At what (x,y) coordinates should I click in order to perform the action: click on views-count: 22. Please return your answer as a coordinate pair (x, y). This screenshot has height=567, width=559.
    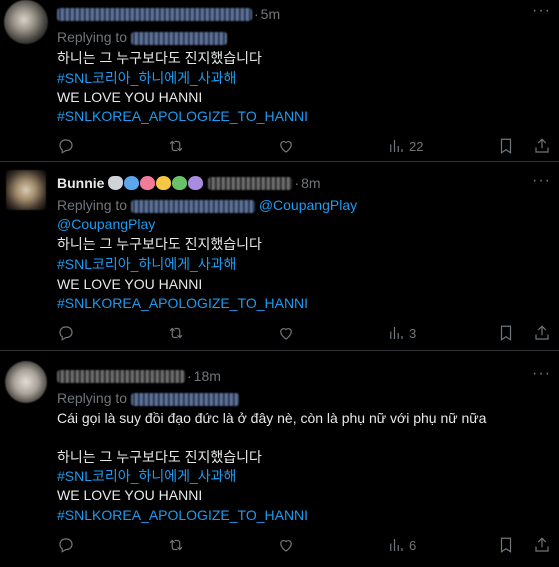
    Looking at the image, I should click on (416, 146).